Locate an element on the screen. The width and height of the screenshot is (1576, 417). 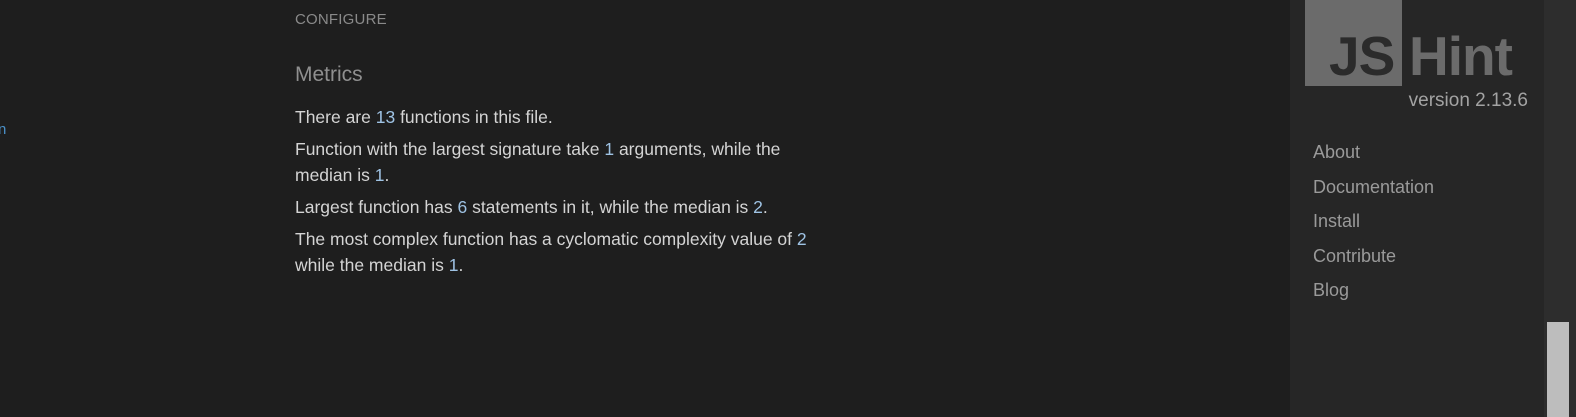
metric-text: functions in this file. is located at coordinates (474, 117).